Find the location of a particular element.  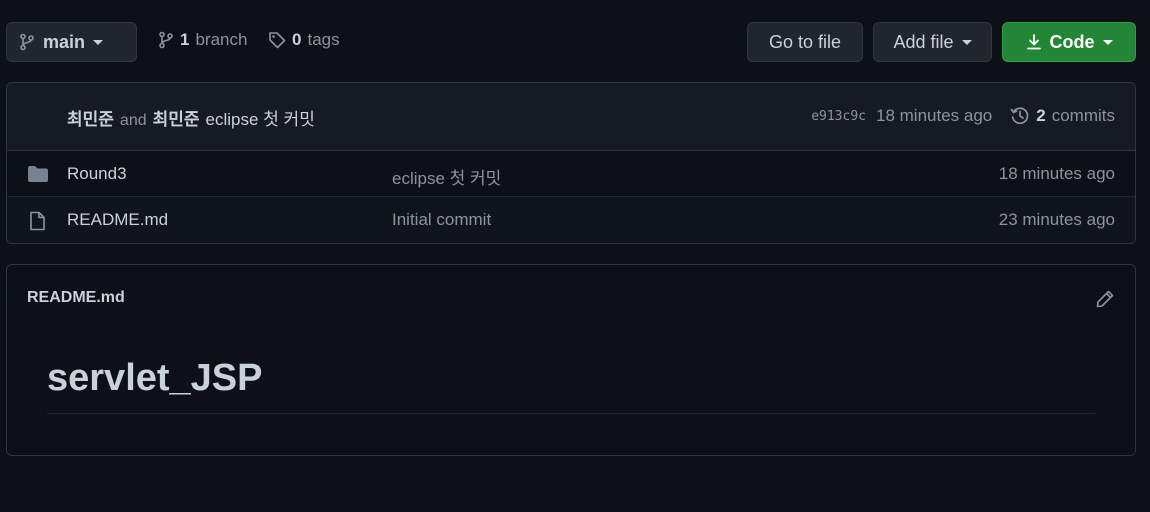

add-file-button: Add file is located at coordinates (932, 42).